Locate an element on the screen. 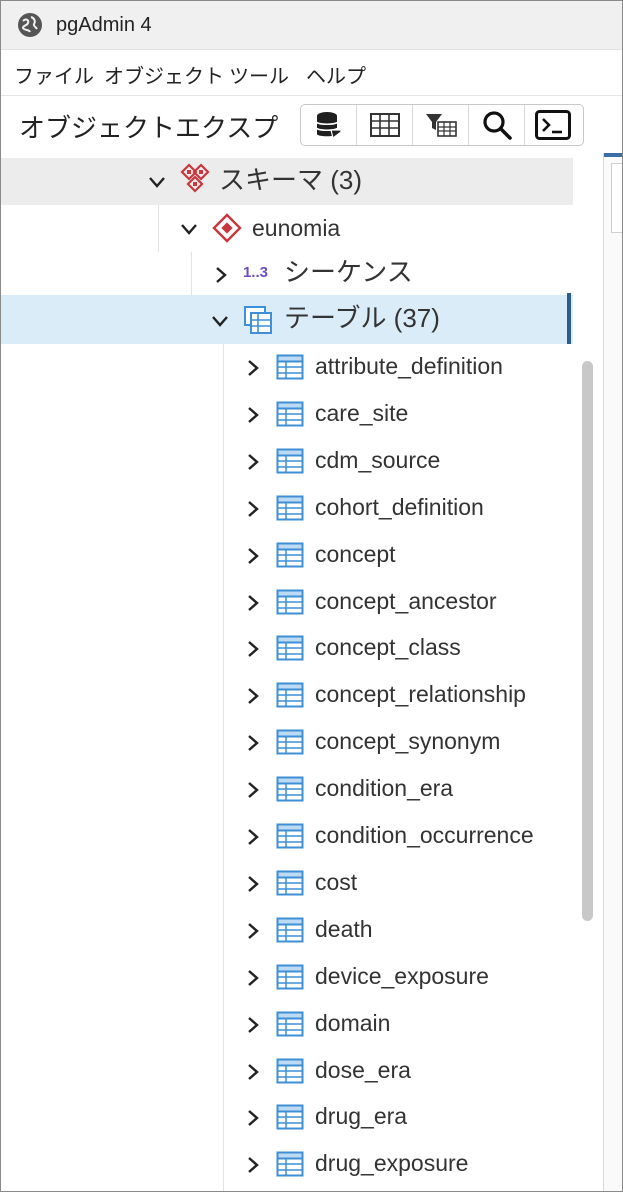 The image size is (623, 1192). table-row: death is located at coordinates (287, 930).